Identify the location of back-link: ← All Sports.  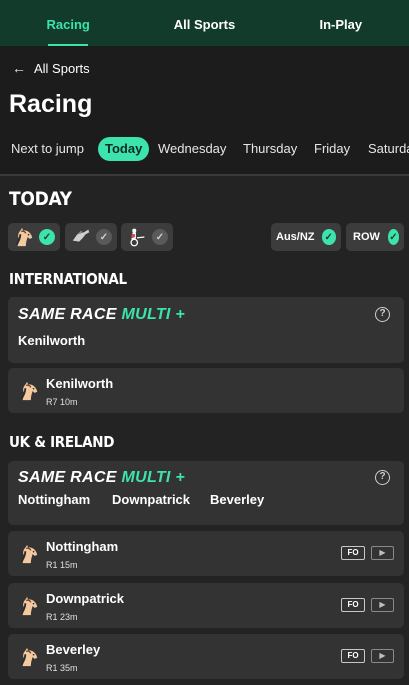
(51, 68).